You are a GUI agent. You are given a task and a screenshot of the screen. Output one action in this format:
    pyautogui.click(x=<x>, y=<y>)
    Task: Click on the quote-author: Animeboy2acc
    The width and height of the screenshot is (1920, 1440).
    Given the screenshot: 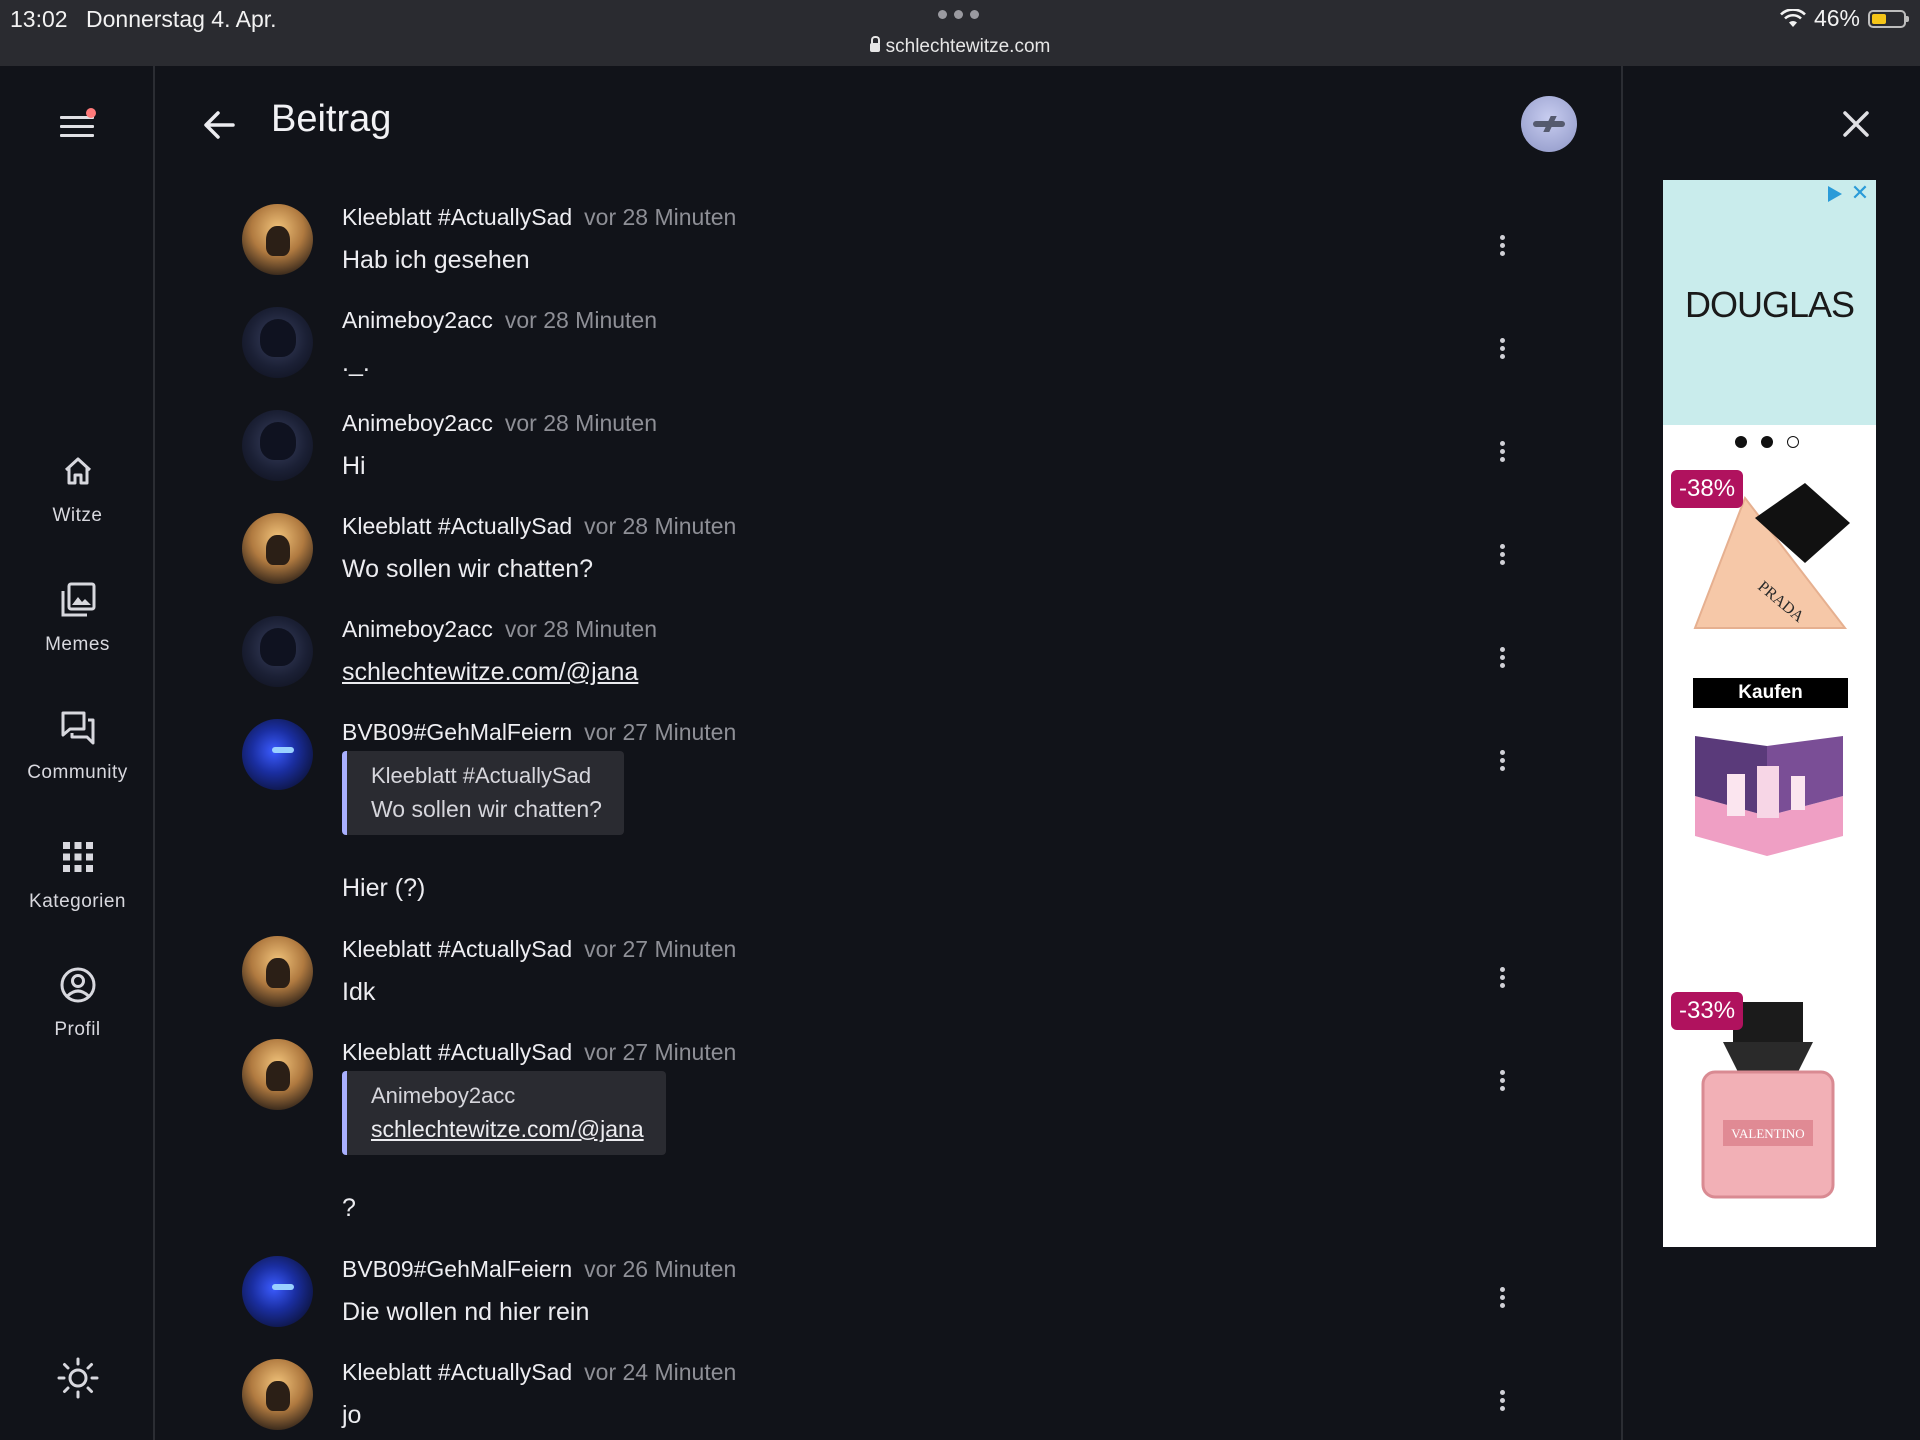 What is the action you would take?
    pyautogui.click(x=443, y=1095)
    